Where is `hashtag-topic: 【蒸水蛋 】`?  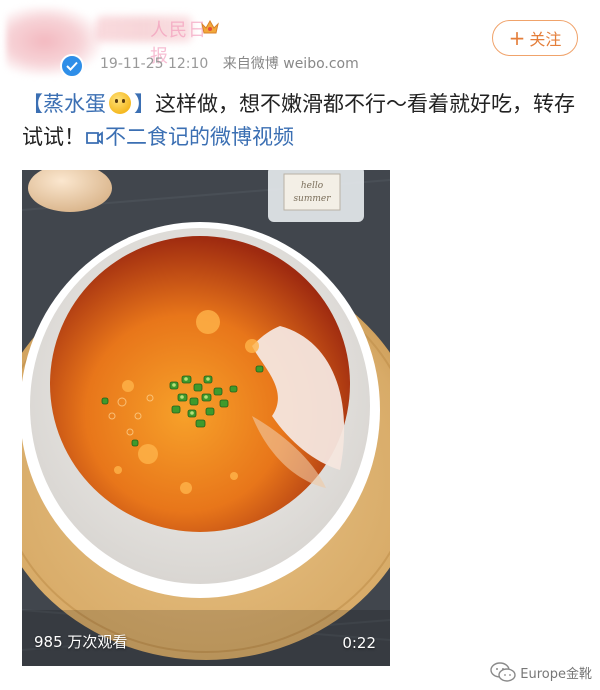 hashtag-topic: 【蒸水蛋 】 is located at coordinates (88, 104).